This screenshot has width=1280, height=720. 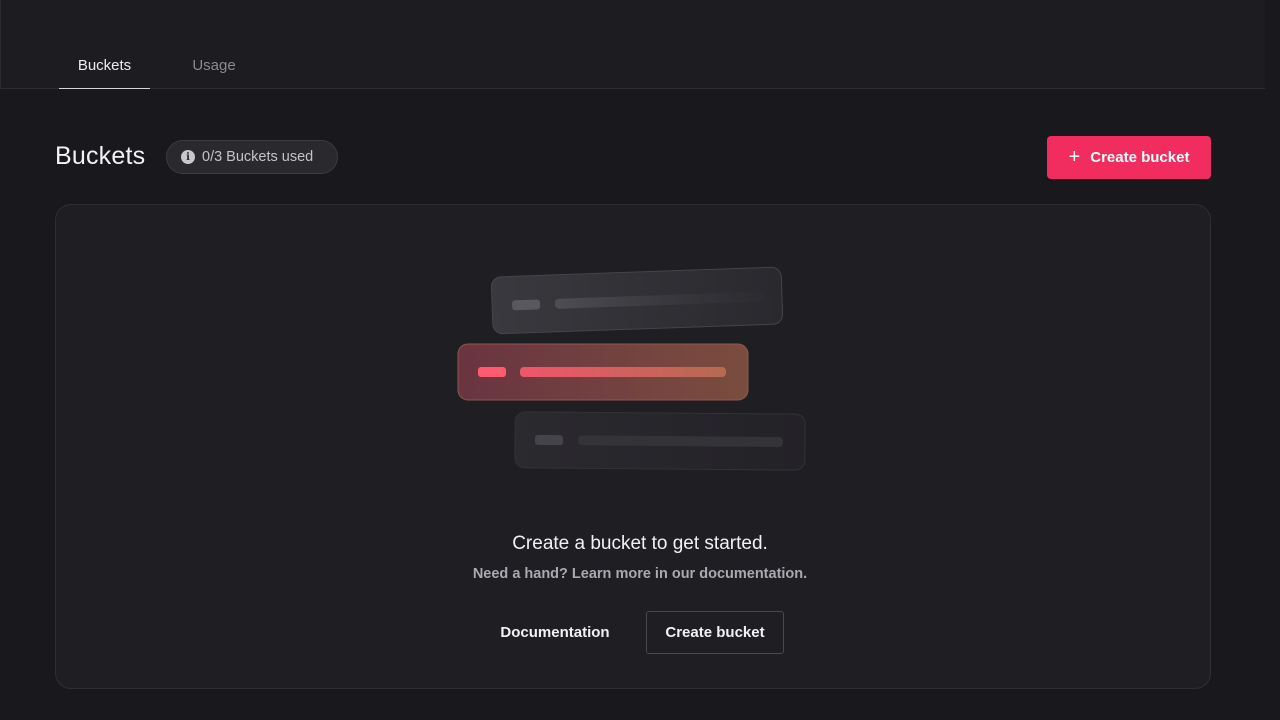 What do you see at coordinates (640, 543) in the screenshot?
I see `empty-state-title: Create a bucket to get started.` at bounding box center [640, 543].